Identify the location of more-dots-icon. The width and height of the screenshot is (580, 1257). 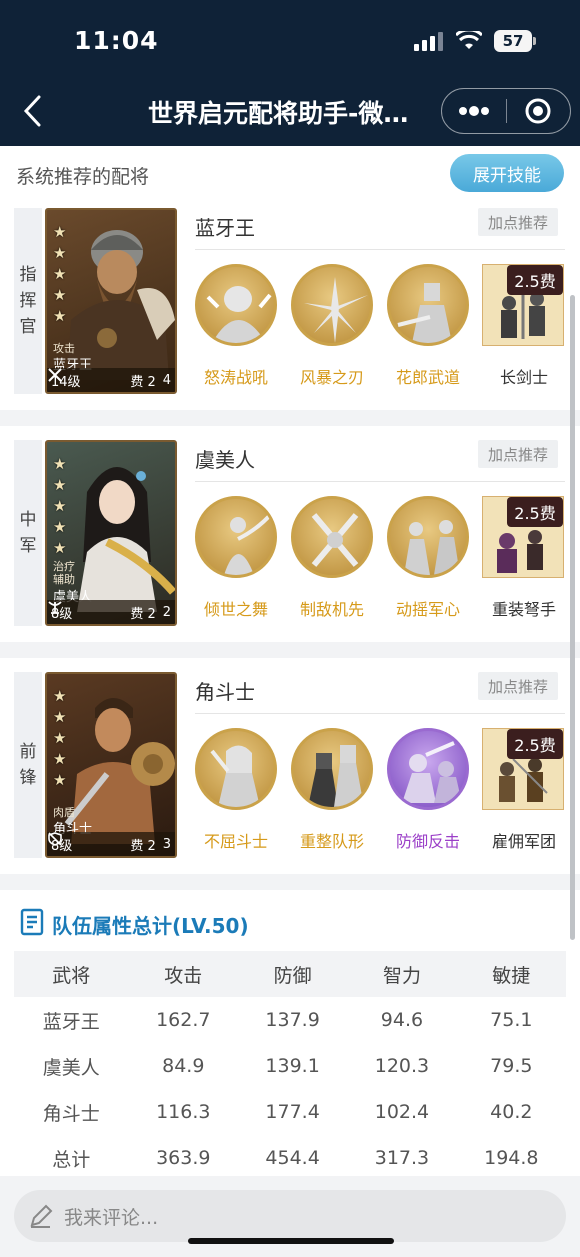
(473, 111).